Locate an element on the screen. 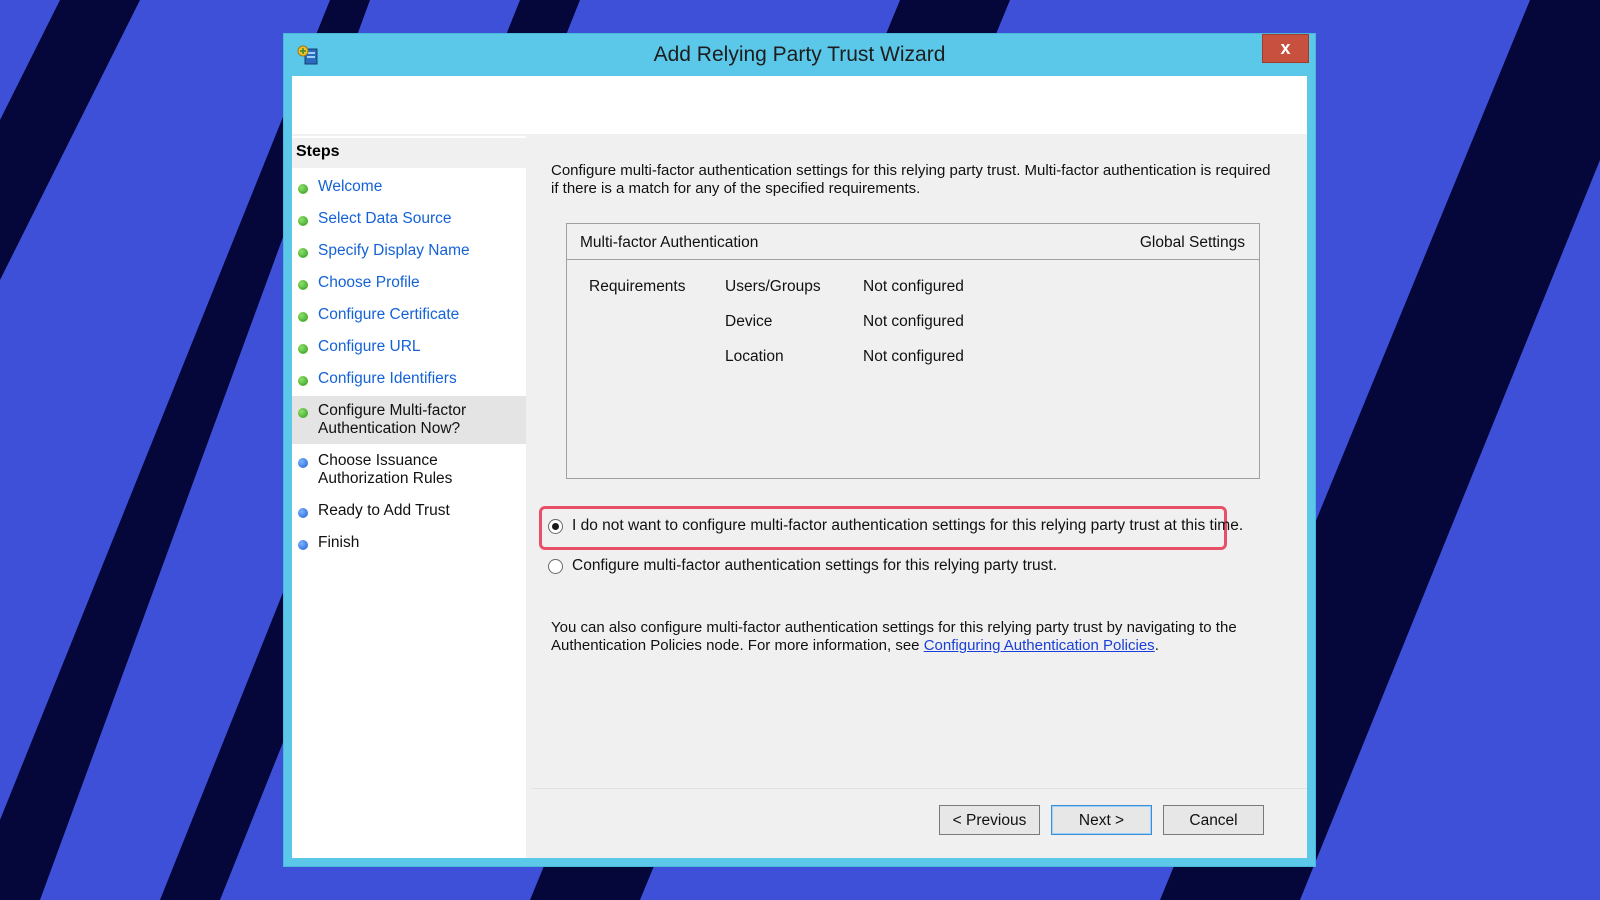 The image size is (1600, 900). step-label: Specify Display Name is located at coordinates (394, 250).